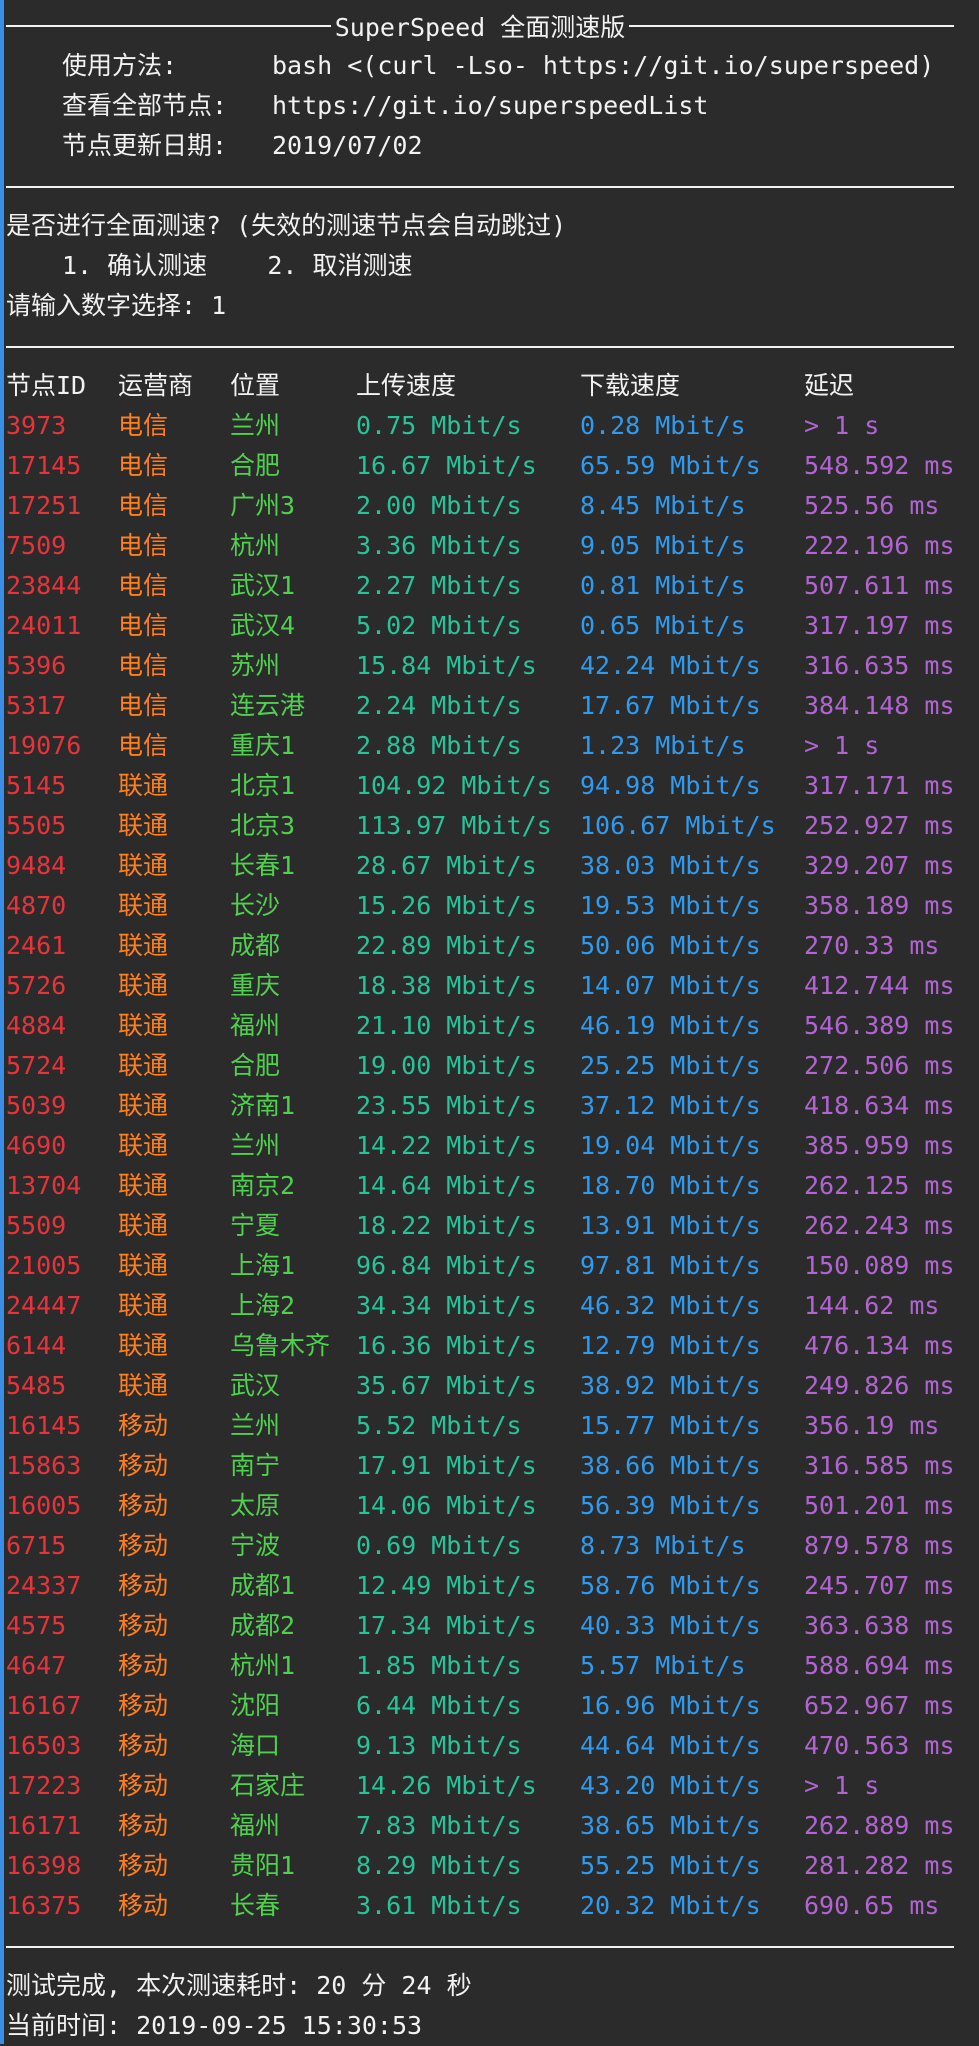 This screenshot has height=2046, width=979. What do you see at coordinates (116, 305) in the screenshot?
I see `prompt-input-line: 请输入数字选择: 1` at bounding box center [116, 305].